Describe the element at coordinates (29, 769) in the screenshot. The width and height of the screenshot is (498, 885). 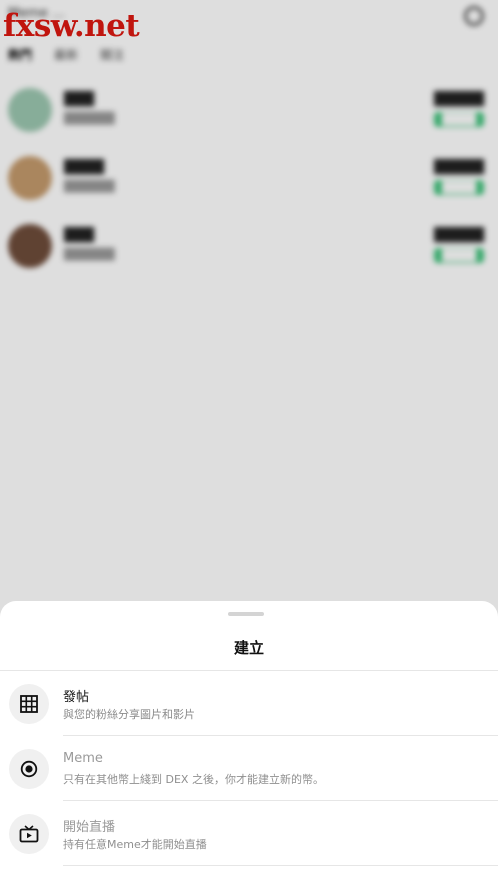
I see `target-circle-icon` at that location.